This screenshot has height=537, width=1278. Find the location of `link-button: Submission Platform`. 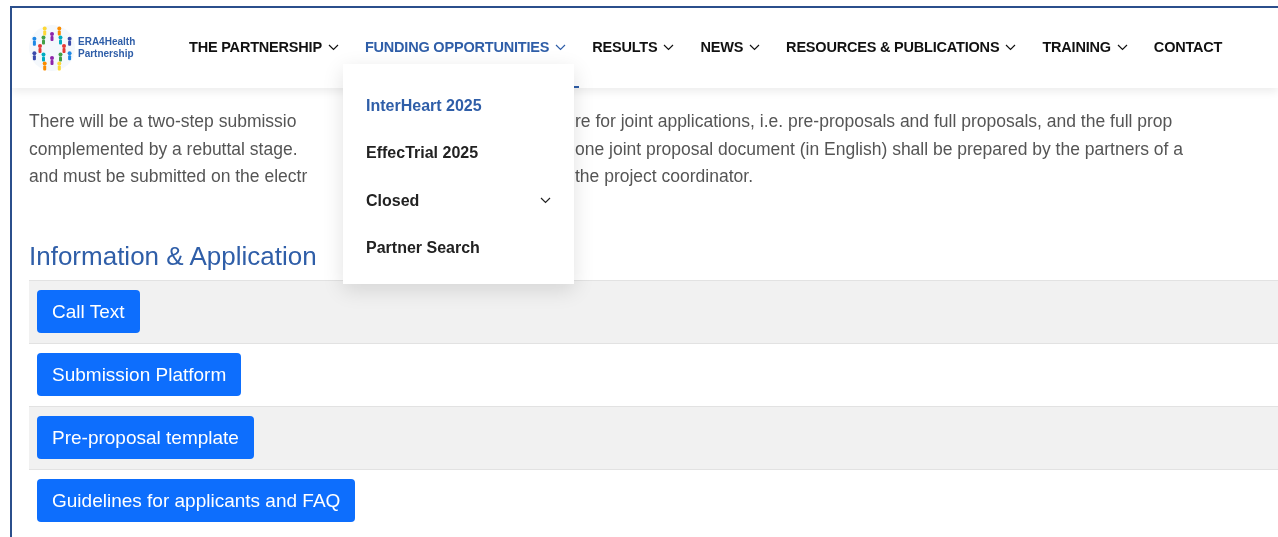

link-button: Submission Platform is located at coordinates (139, 374).